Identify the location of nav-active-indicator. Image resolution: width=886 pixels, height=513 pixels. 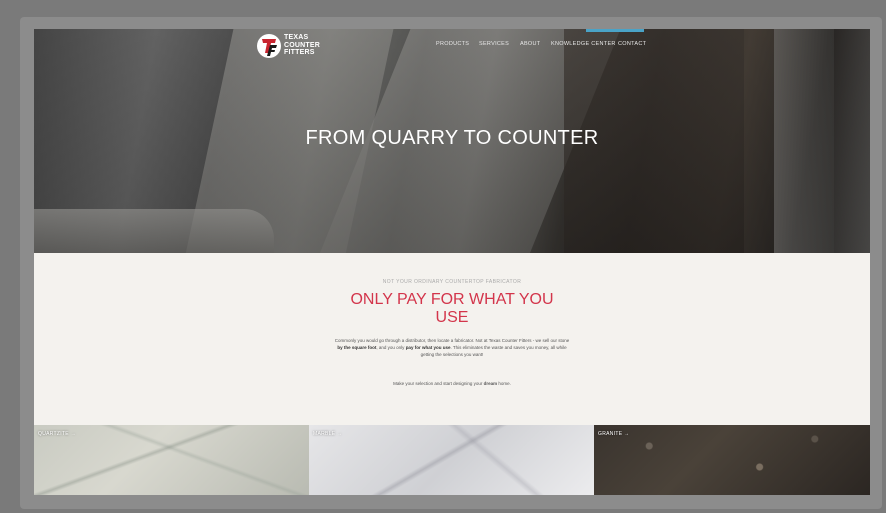
(615, 30).